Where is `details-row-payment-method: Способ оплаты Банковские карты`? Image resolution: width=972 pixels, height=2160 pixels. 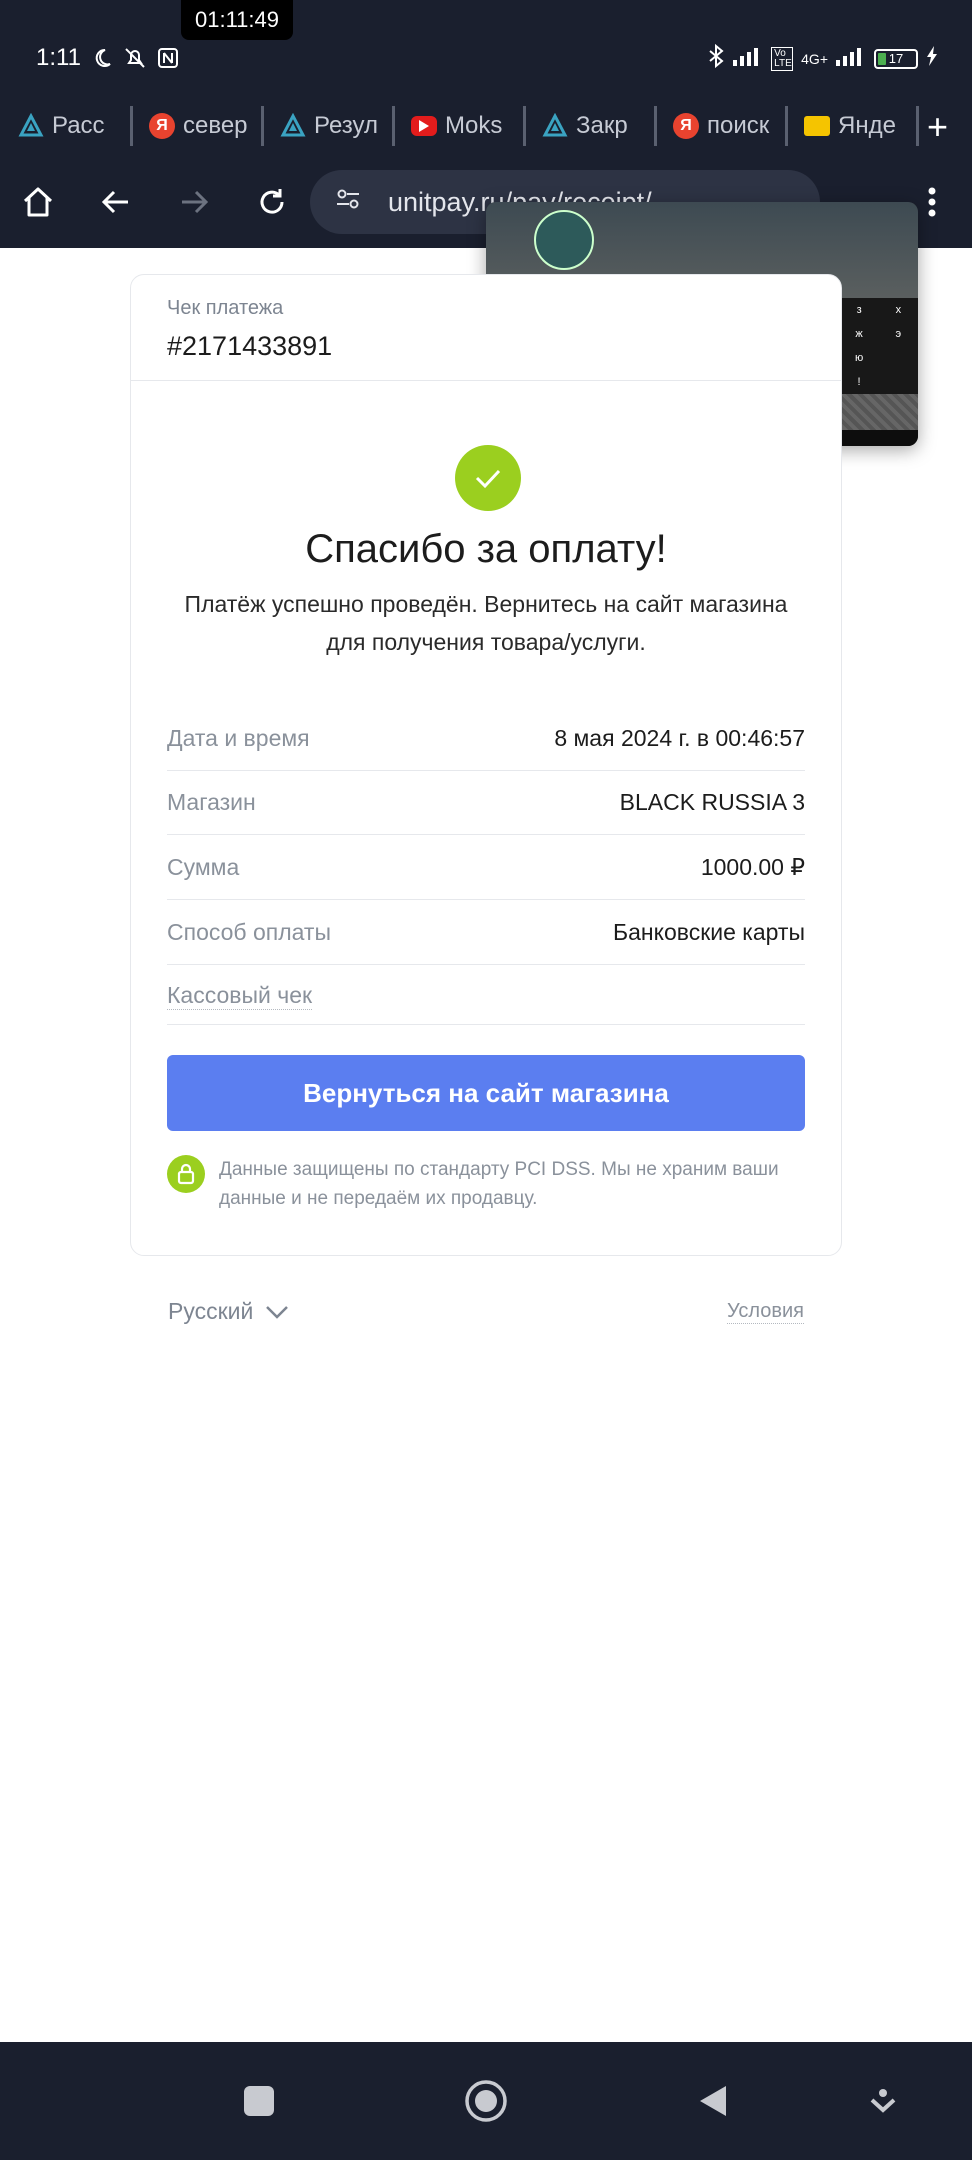
details-row-payment-method: Способ оплаты Банковские карты is located at coordinates (486, 933).